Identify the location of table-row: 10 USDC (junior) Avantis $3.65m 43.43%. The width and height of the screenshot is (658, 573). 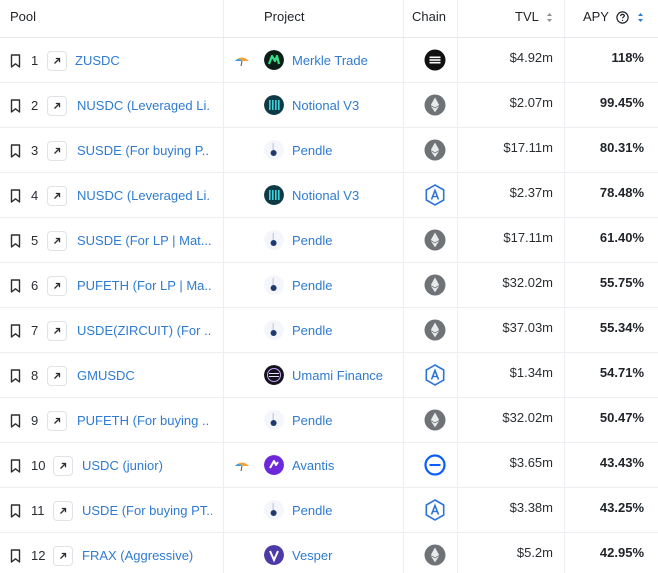
(329, 465).